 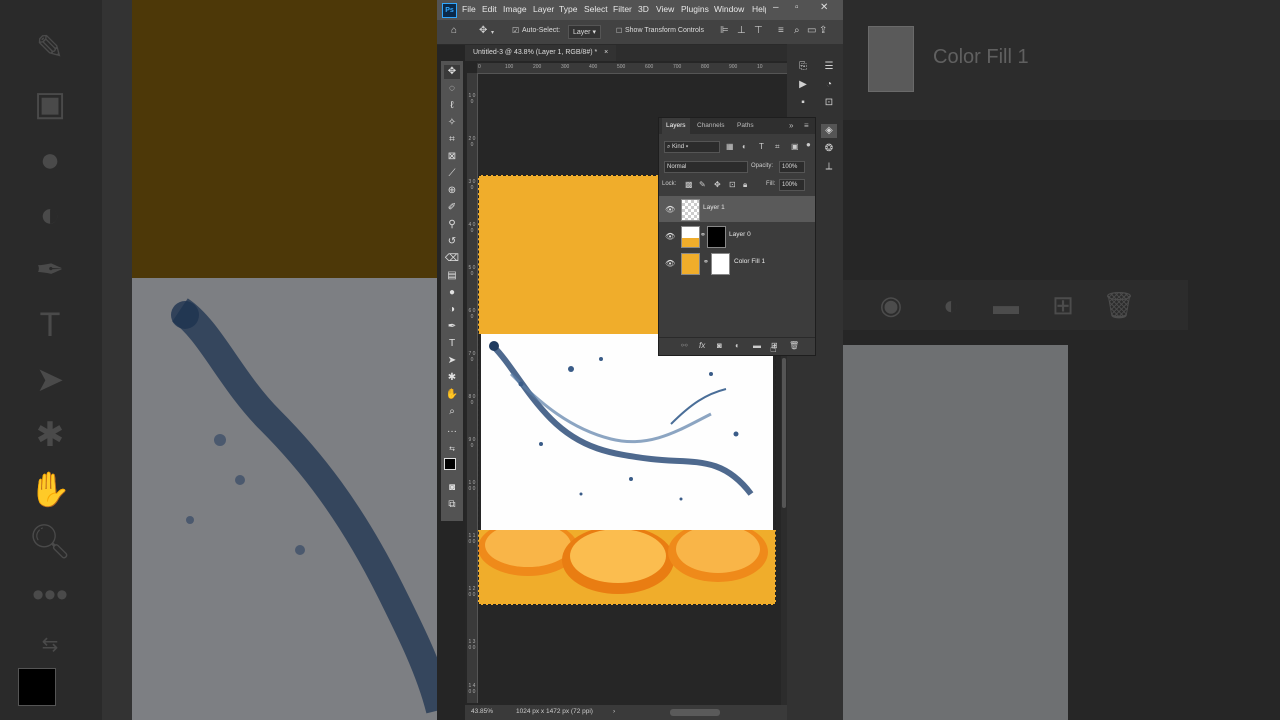 I want to click on collapse-icon: », so click(x=791, y=125).